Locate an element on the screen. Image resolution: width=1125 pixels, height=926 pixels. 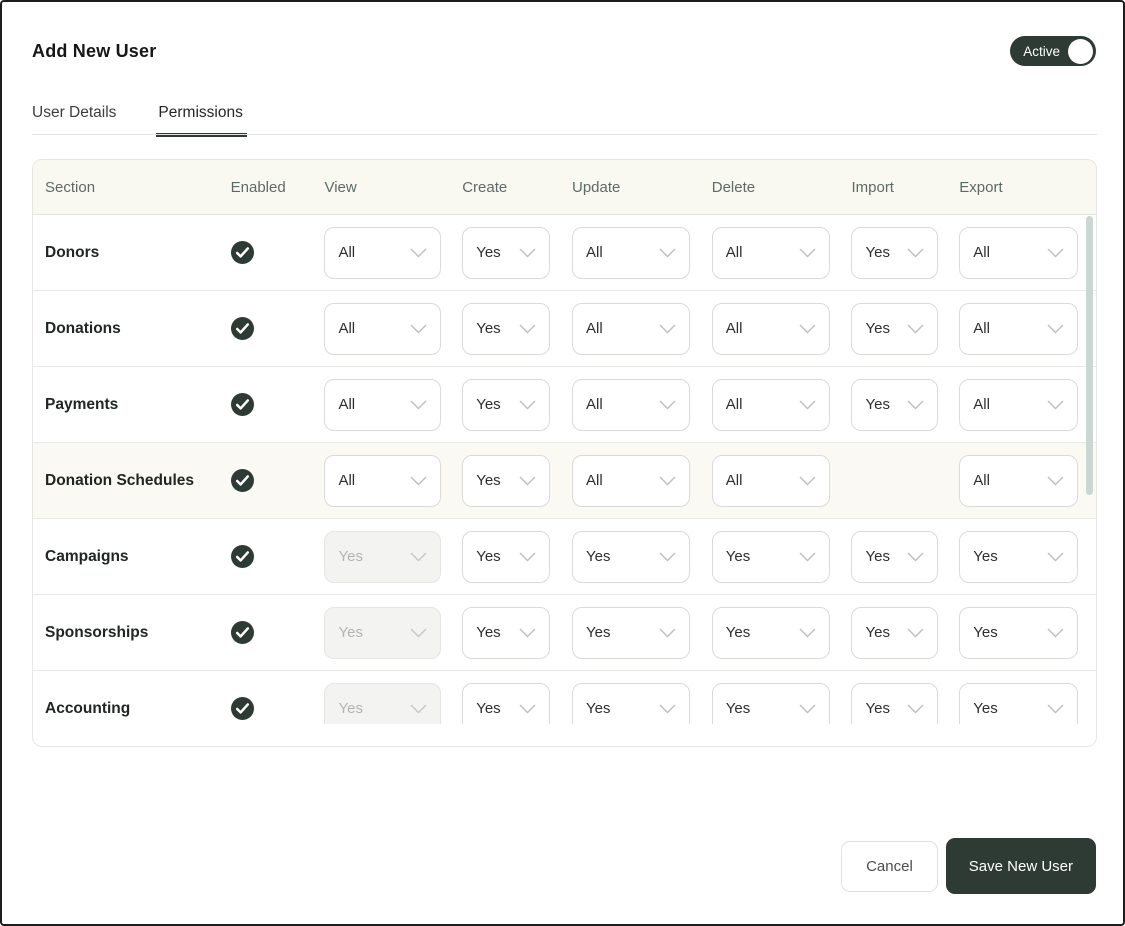
scrollbar-thumb is located at coordinates (1089, 355).